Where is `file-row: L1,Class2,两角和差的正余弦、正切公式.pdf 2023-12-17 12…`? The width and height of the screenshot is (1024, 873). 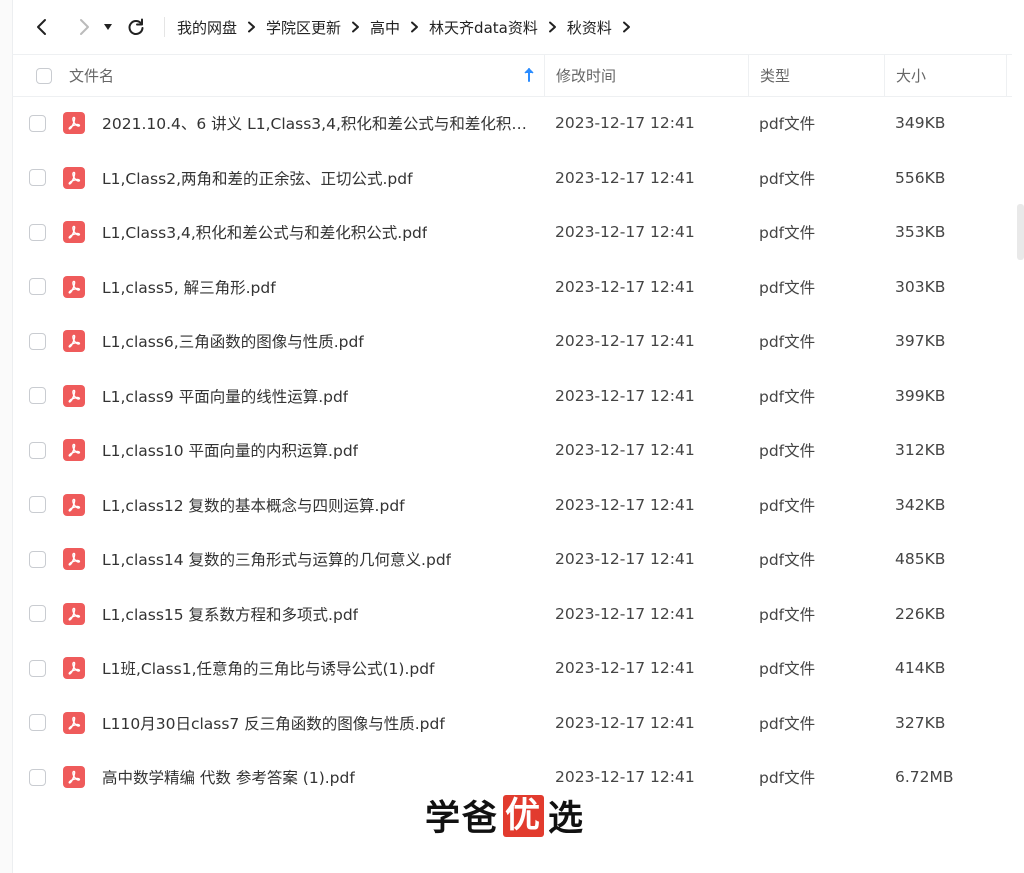
file-row: L1,Class2,两角和差的正余弦、正切公式.pdf 2023-12-17 12… is located at coordinates (512, 178).